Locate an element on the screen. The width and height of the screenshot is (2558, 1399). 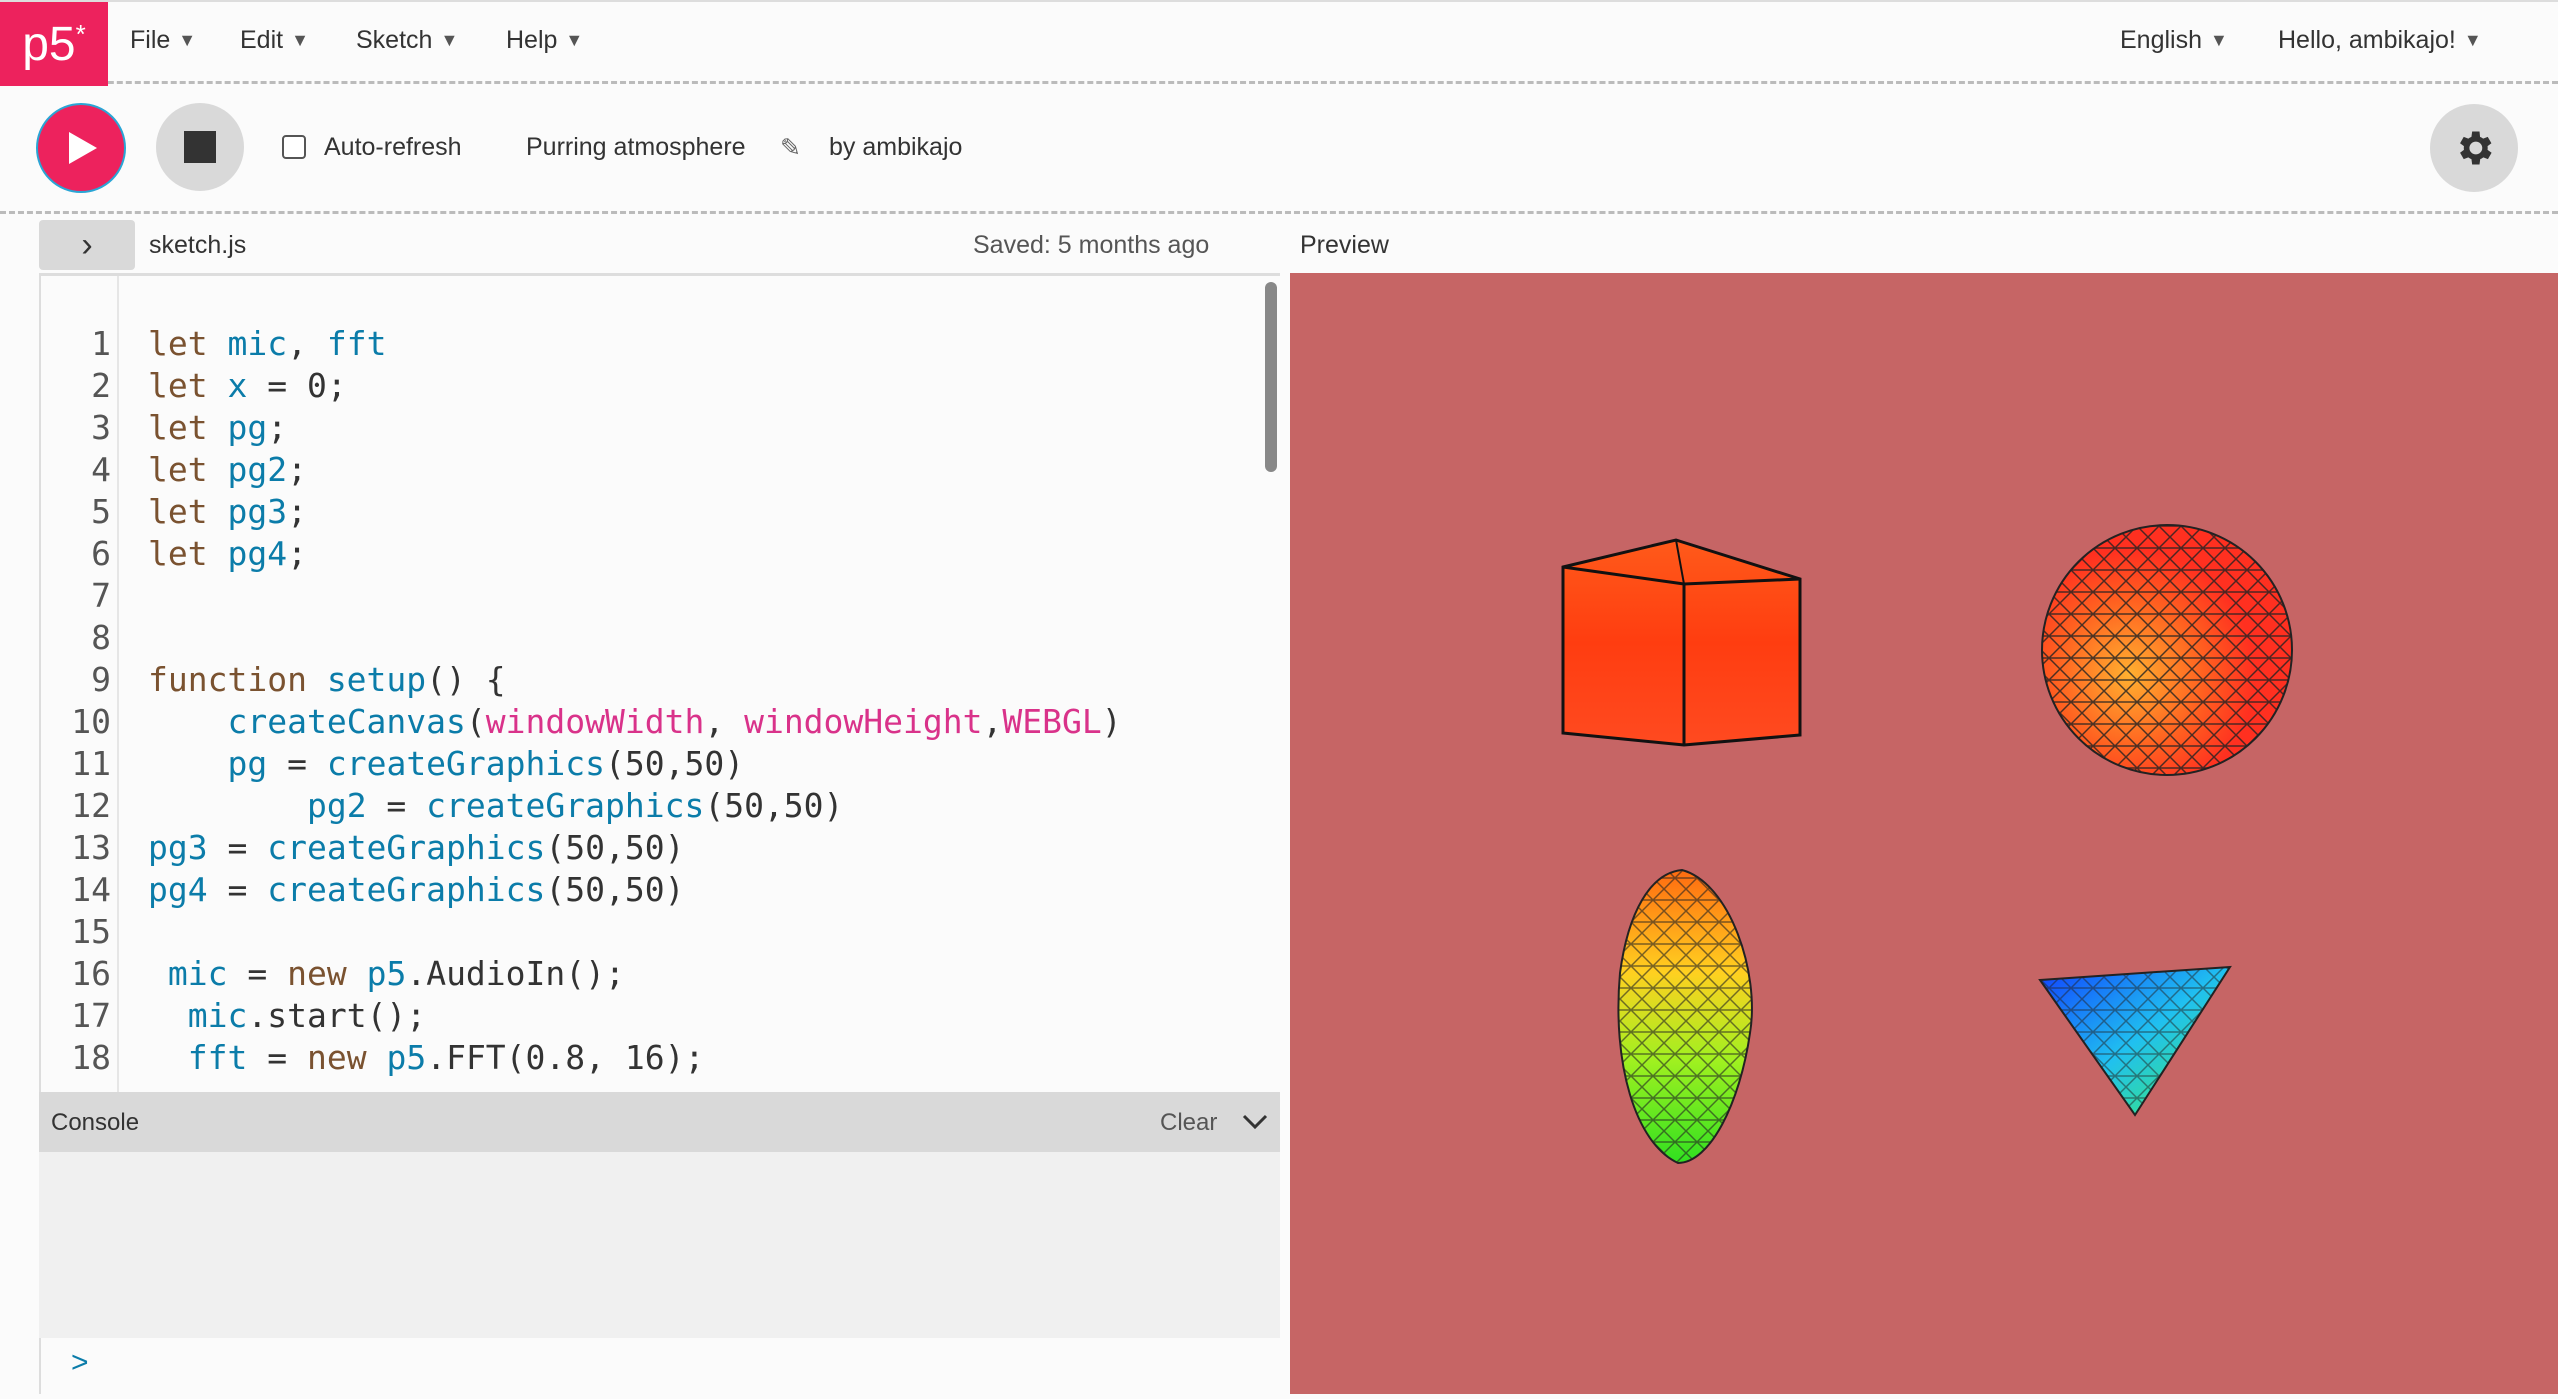
menu-edit: Edit ▼ is located at coordinates (274, 40).